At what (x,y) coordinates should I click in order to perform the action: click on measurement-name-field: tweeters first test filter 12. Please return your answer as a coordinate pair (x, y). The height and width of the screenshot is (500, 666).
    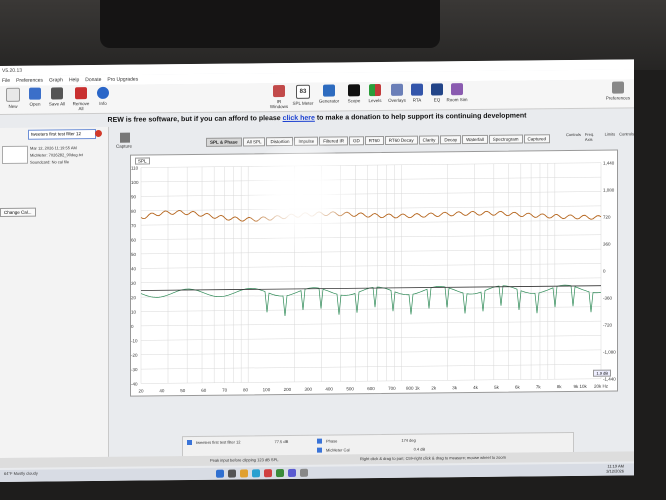
    Looking at the image, I should click on (62, 134).